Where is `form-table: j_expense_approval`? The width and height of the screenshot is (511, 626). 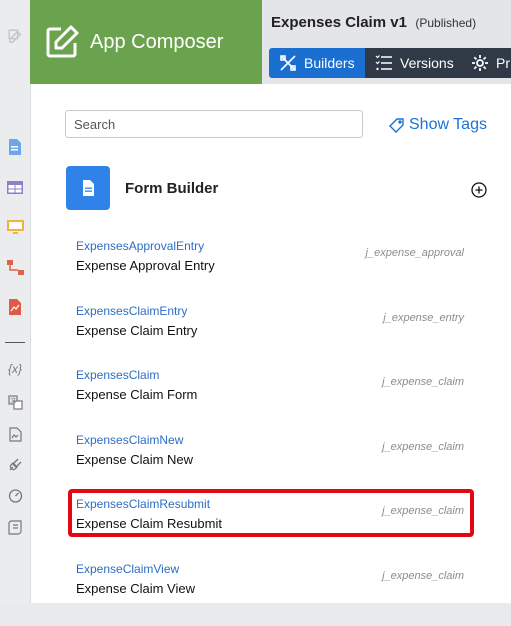
form-table: j_expense_approval is located at coordinates (414, 253).